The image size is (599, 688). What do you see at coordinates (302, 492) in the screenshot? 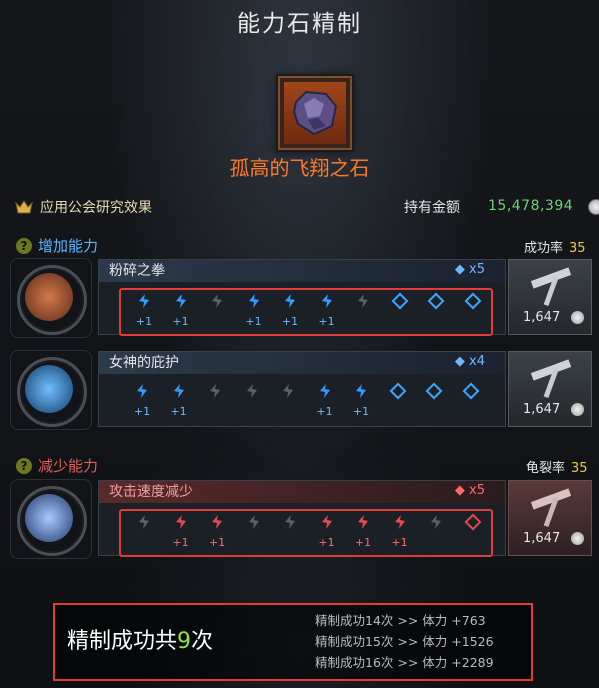
I see `ability-name: 攻击速度减少` at bounding box center [302, 492].